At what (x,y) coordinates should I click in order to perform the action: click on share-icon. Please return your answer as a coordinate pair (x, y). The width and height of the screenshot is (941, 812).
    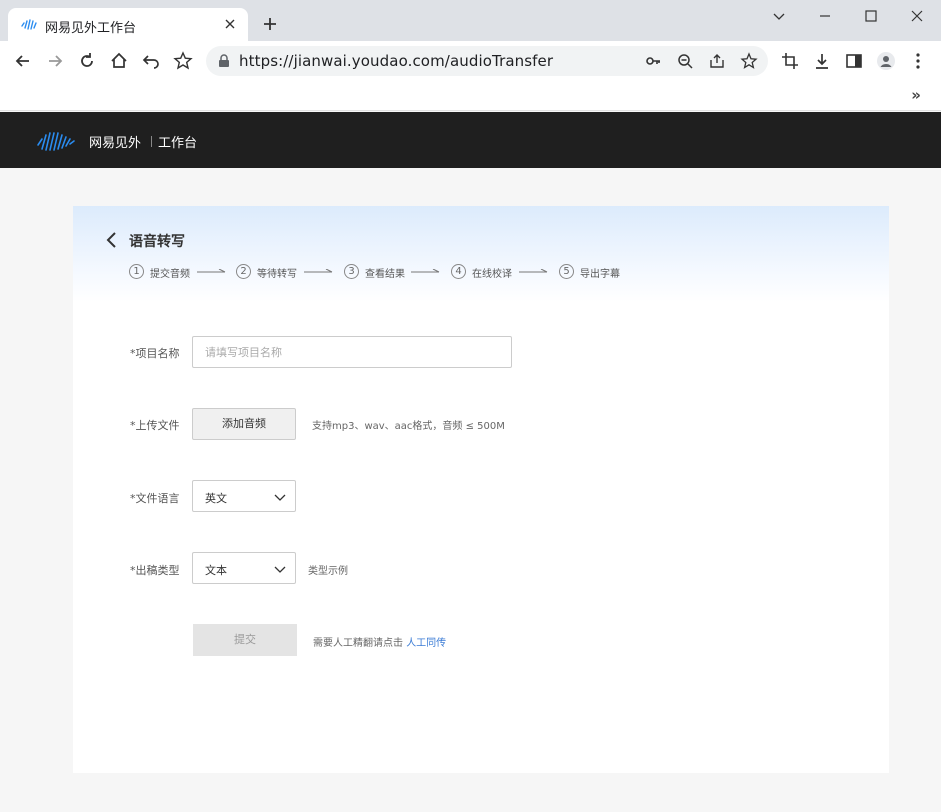
    Looking at the image, I should click on (717, 61).